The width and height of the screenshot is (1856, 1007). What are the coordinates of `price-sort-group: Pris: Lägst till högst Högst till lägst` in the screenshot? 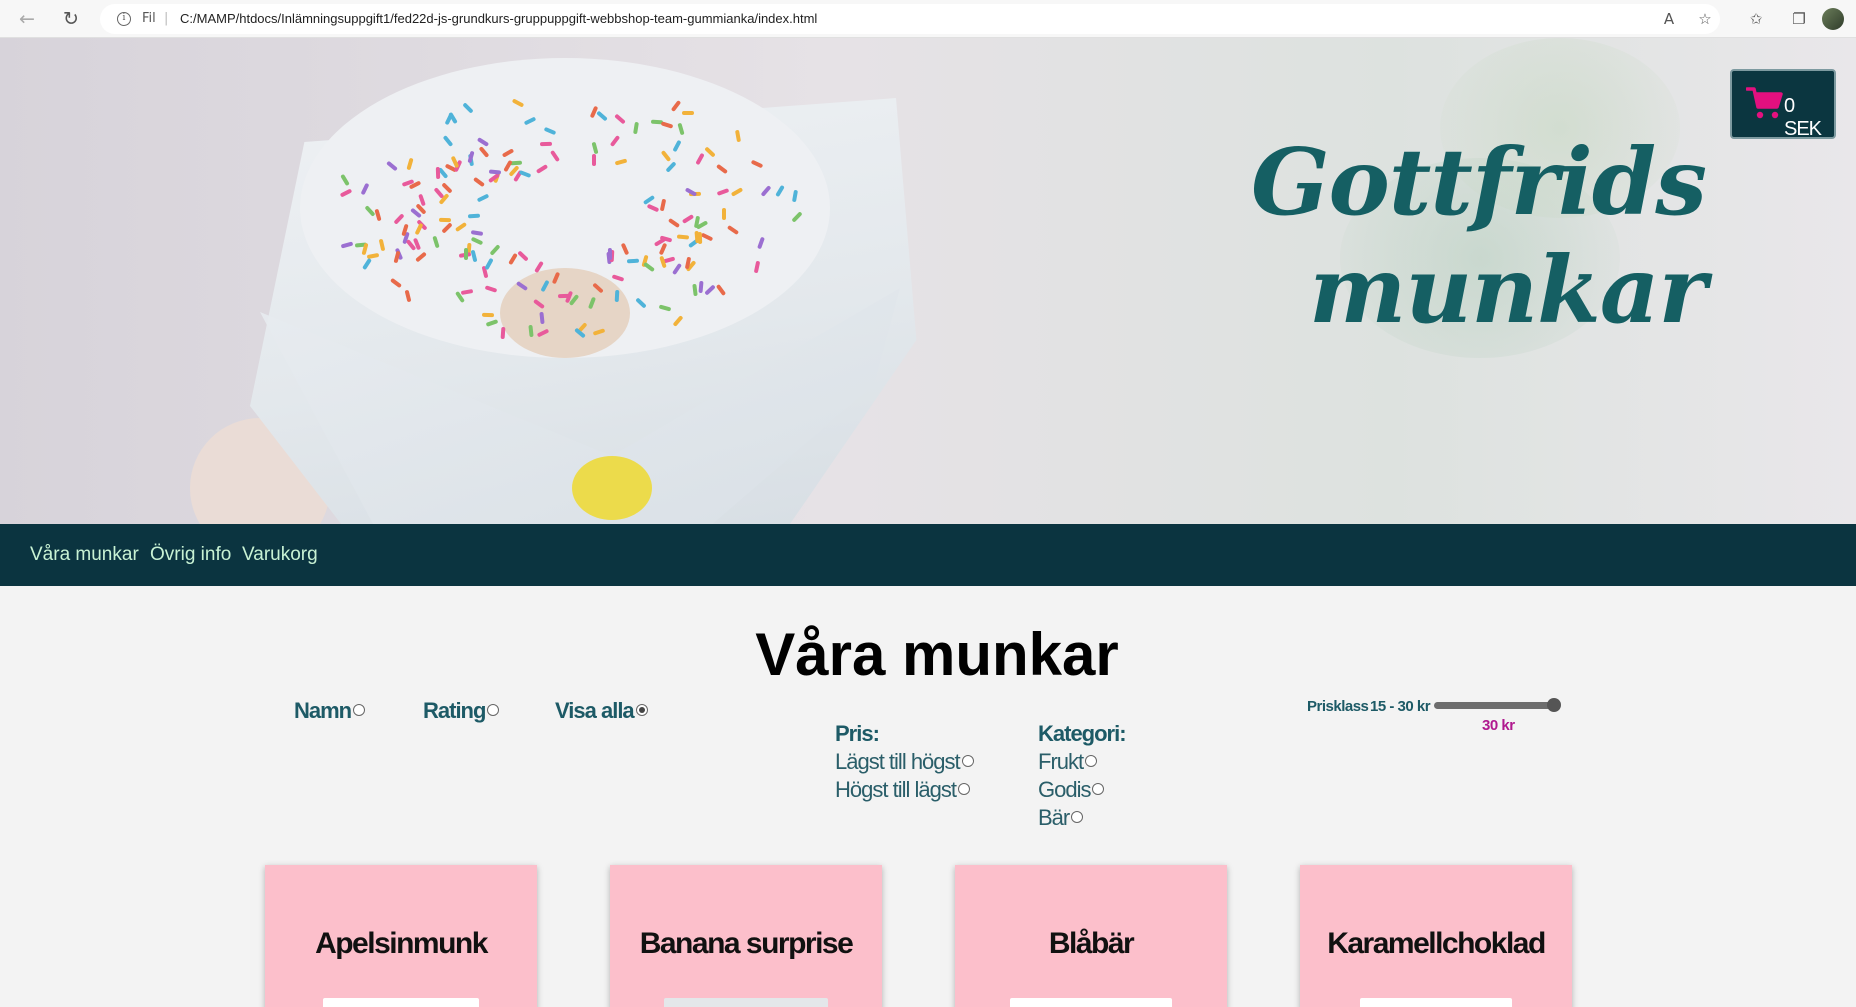 It's located at (904, 762).